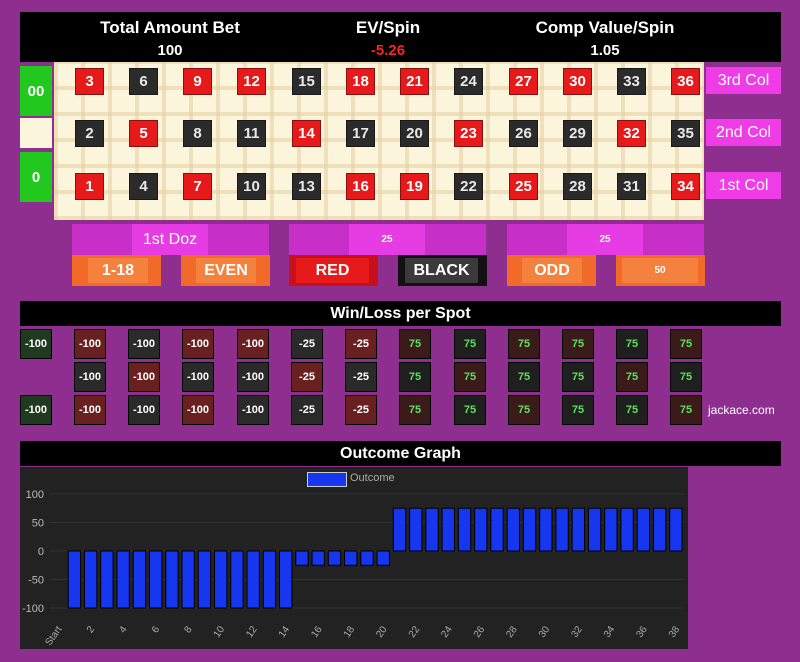 The image size is (800, 662). What do you see at coordinates (605, 27) in the screenshot?
I see `comp-label: Comp Value/Spin` at bounding box center [605, 27].